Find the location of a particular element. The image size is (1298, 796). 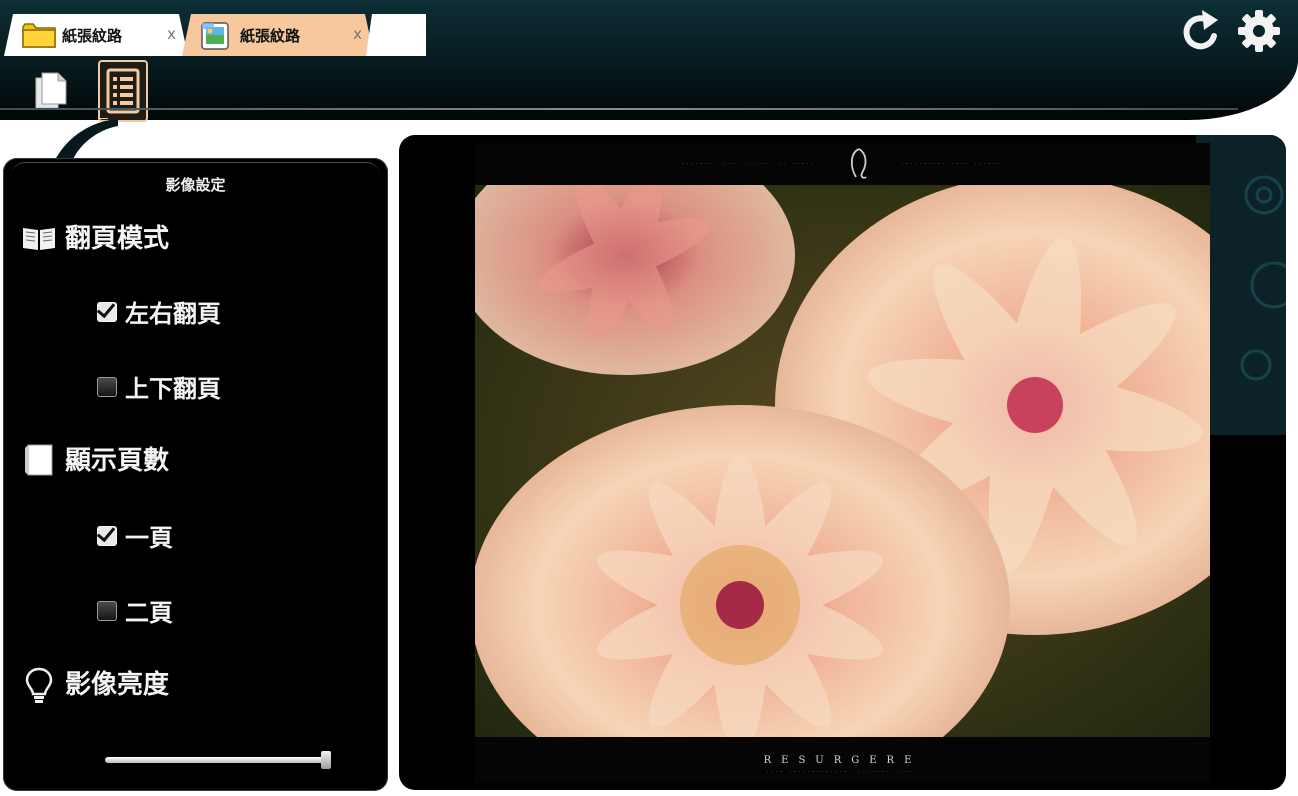

page-count-heading: 顯示頁數 is located at coordinates (95, 458).